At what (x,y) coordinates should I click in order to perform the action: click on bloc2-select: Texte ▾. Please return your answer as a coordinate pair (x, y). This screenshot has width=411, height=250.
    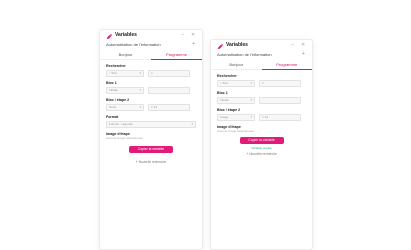
    Looking at the image, I should click on (125, 107).